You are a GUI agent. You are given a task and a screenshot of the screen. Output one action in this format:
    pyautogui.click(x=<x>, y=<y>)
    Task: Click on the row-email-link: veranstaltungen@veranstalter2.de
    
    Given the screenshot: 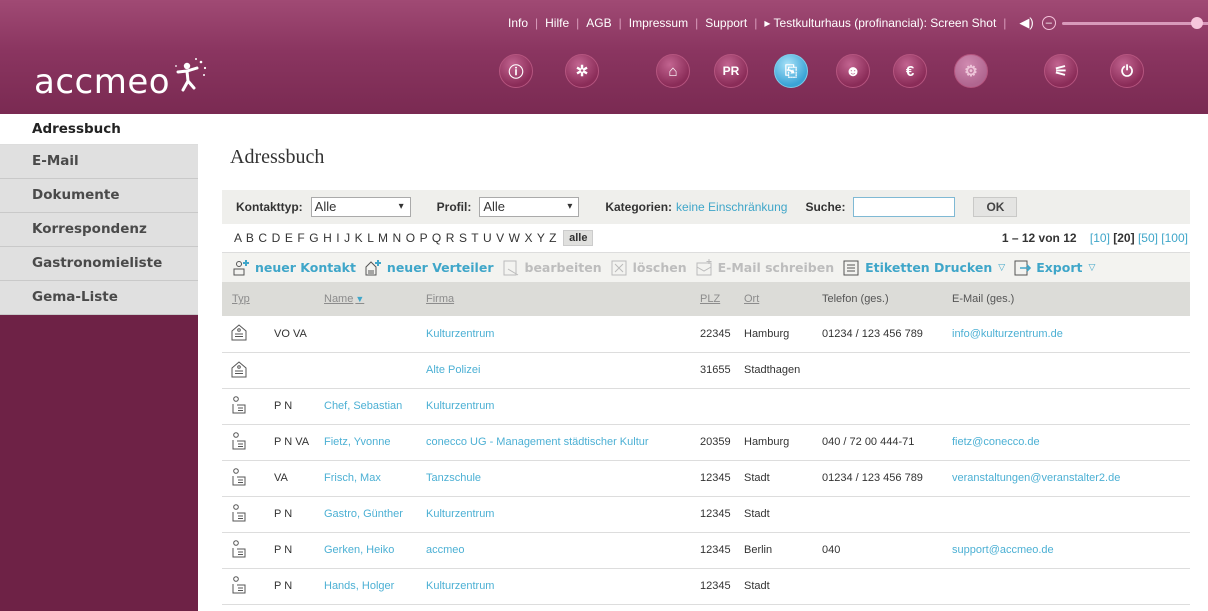 What is the action you would take?
    pyautogui.click(x=1069, y=478)
    